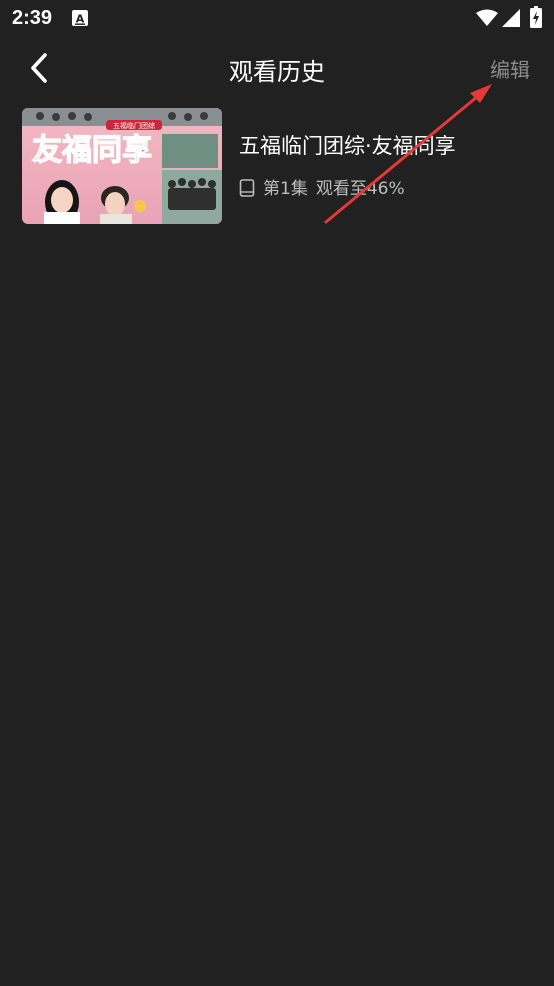 The width and height of the screenshot is (554, 986). What do you see at coordinates (511, 18) in the screenshot?
I see `signal-icon` at bounding box center [511, 18].